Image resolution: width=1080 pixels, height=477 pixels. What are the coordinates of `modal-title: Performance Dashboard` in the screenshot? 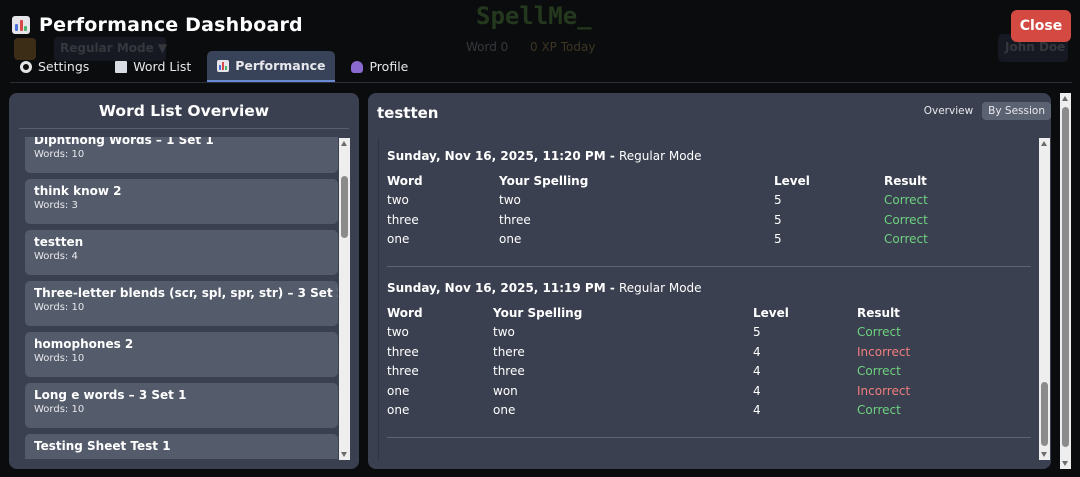 It's located at (157, 25).